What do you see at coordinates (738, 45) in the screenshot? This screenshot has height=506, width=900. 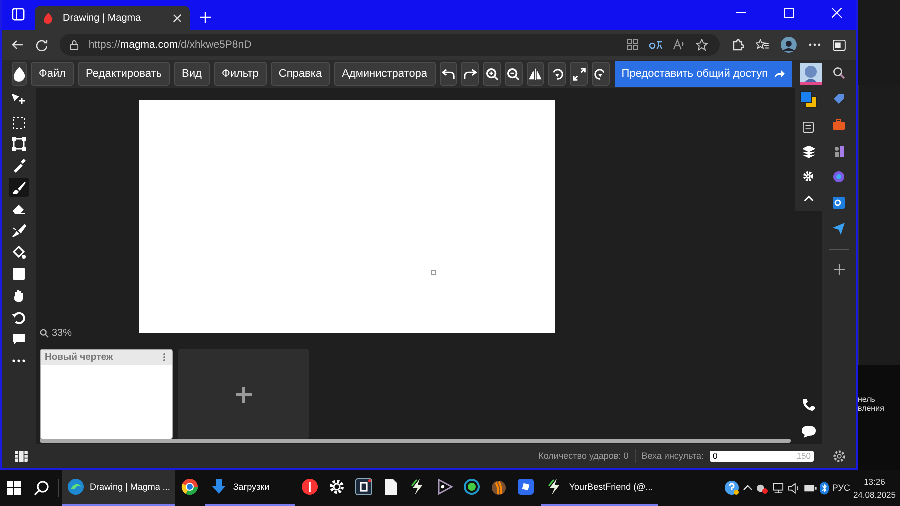 I see `puzzle-icon` at bounding box center [738, 45].